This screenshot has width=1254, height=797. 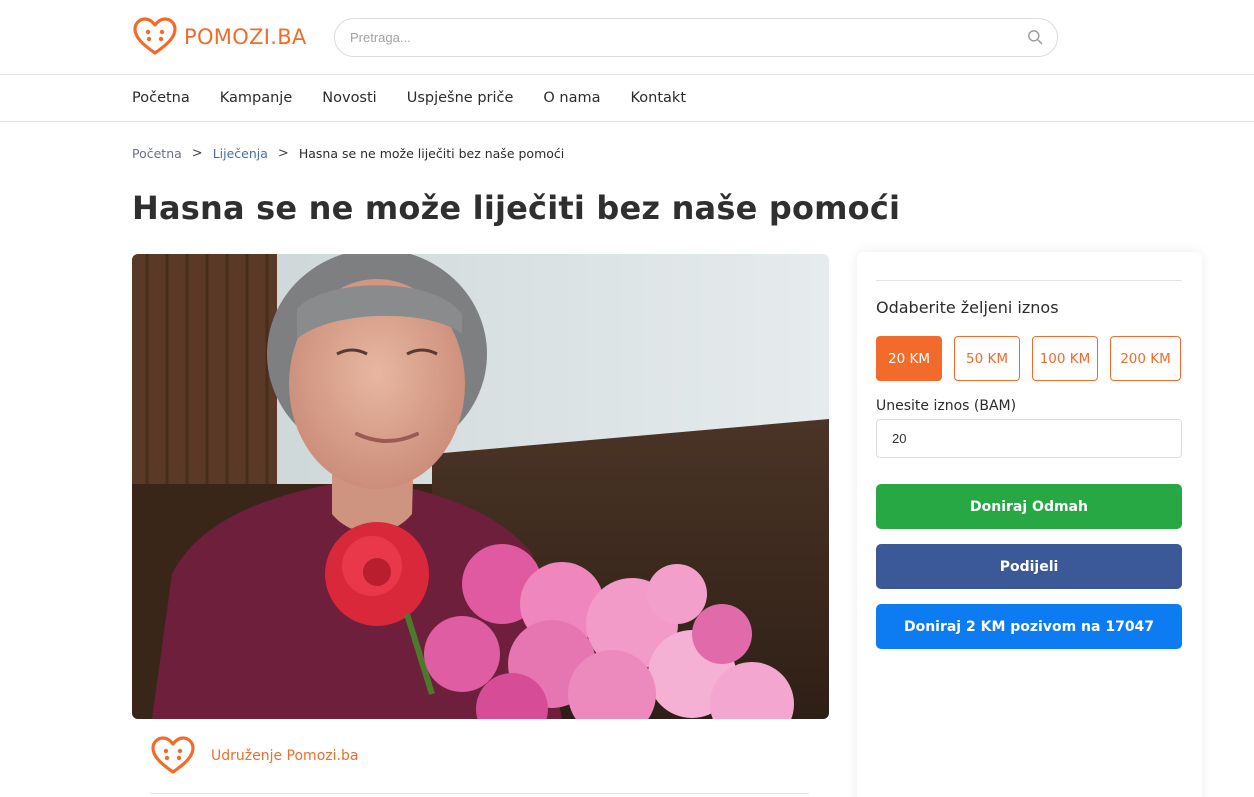 What do you see at coordinates (284, 756) in the screenshot?
I see `organizer-name: Udruženje Pomozi.ba` at bounding box center [284, 756].